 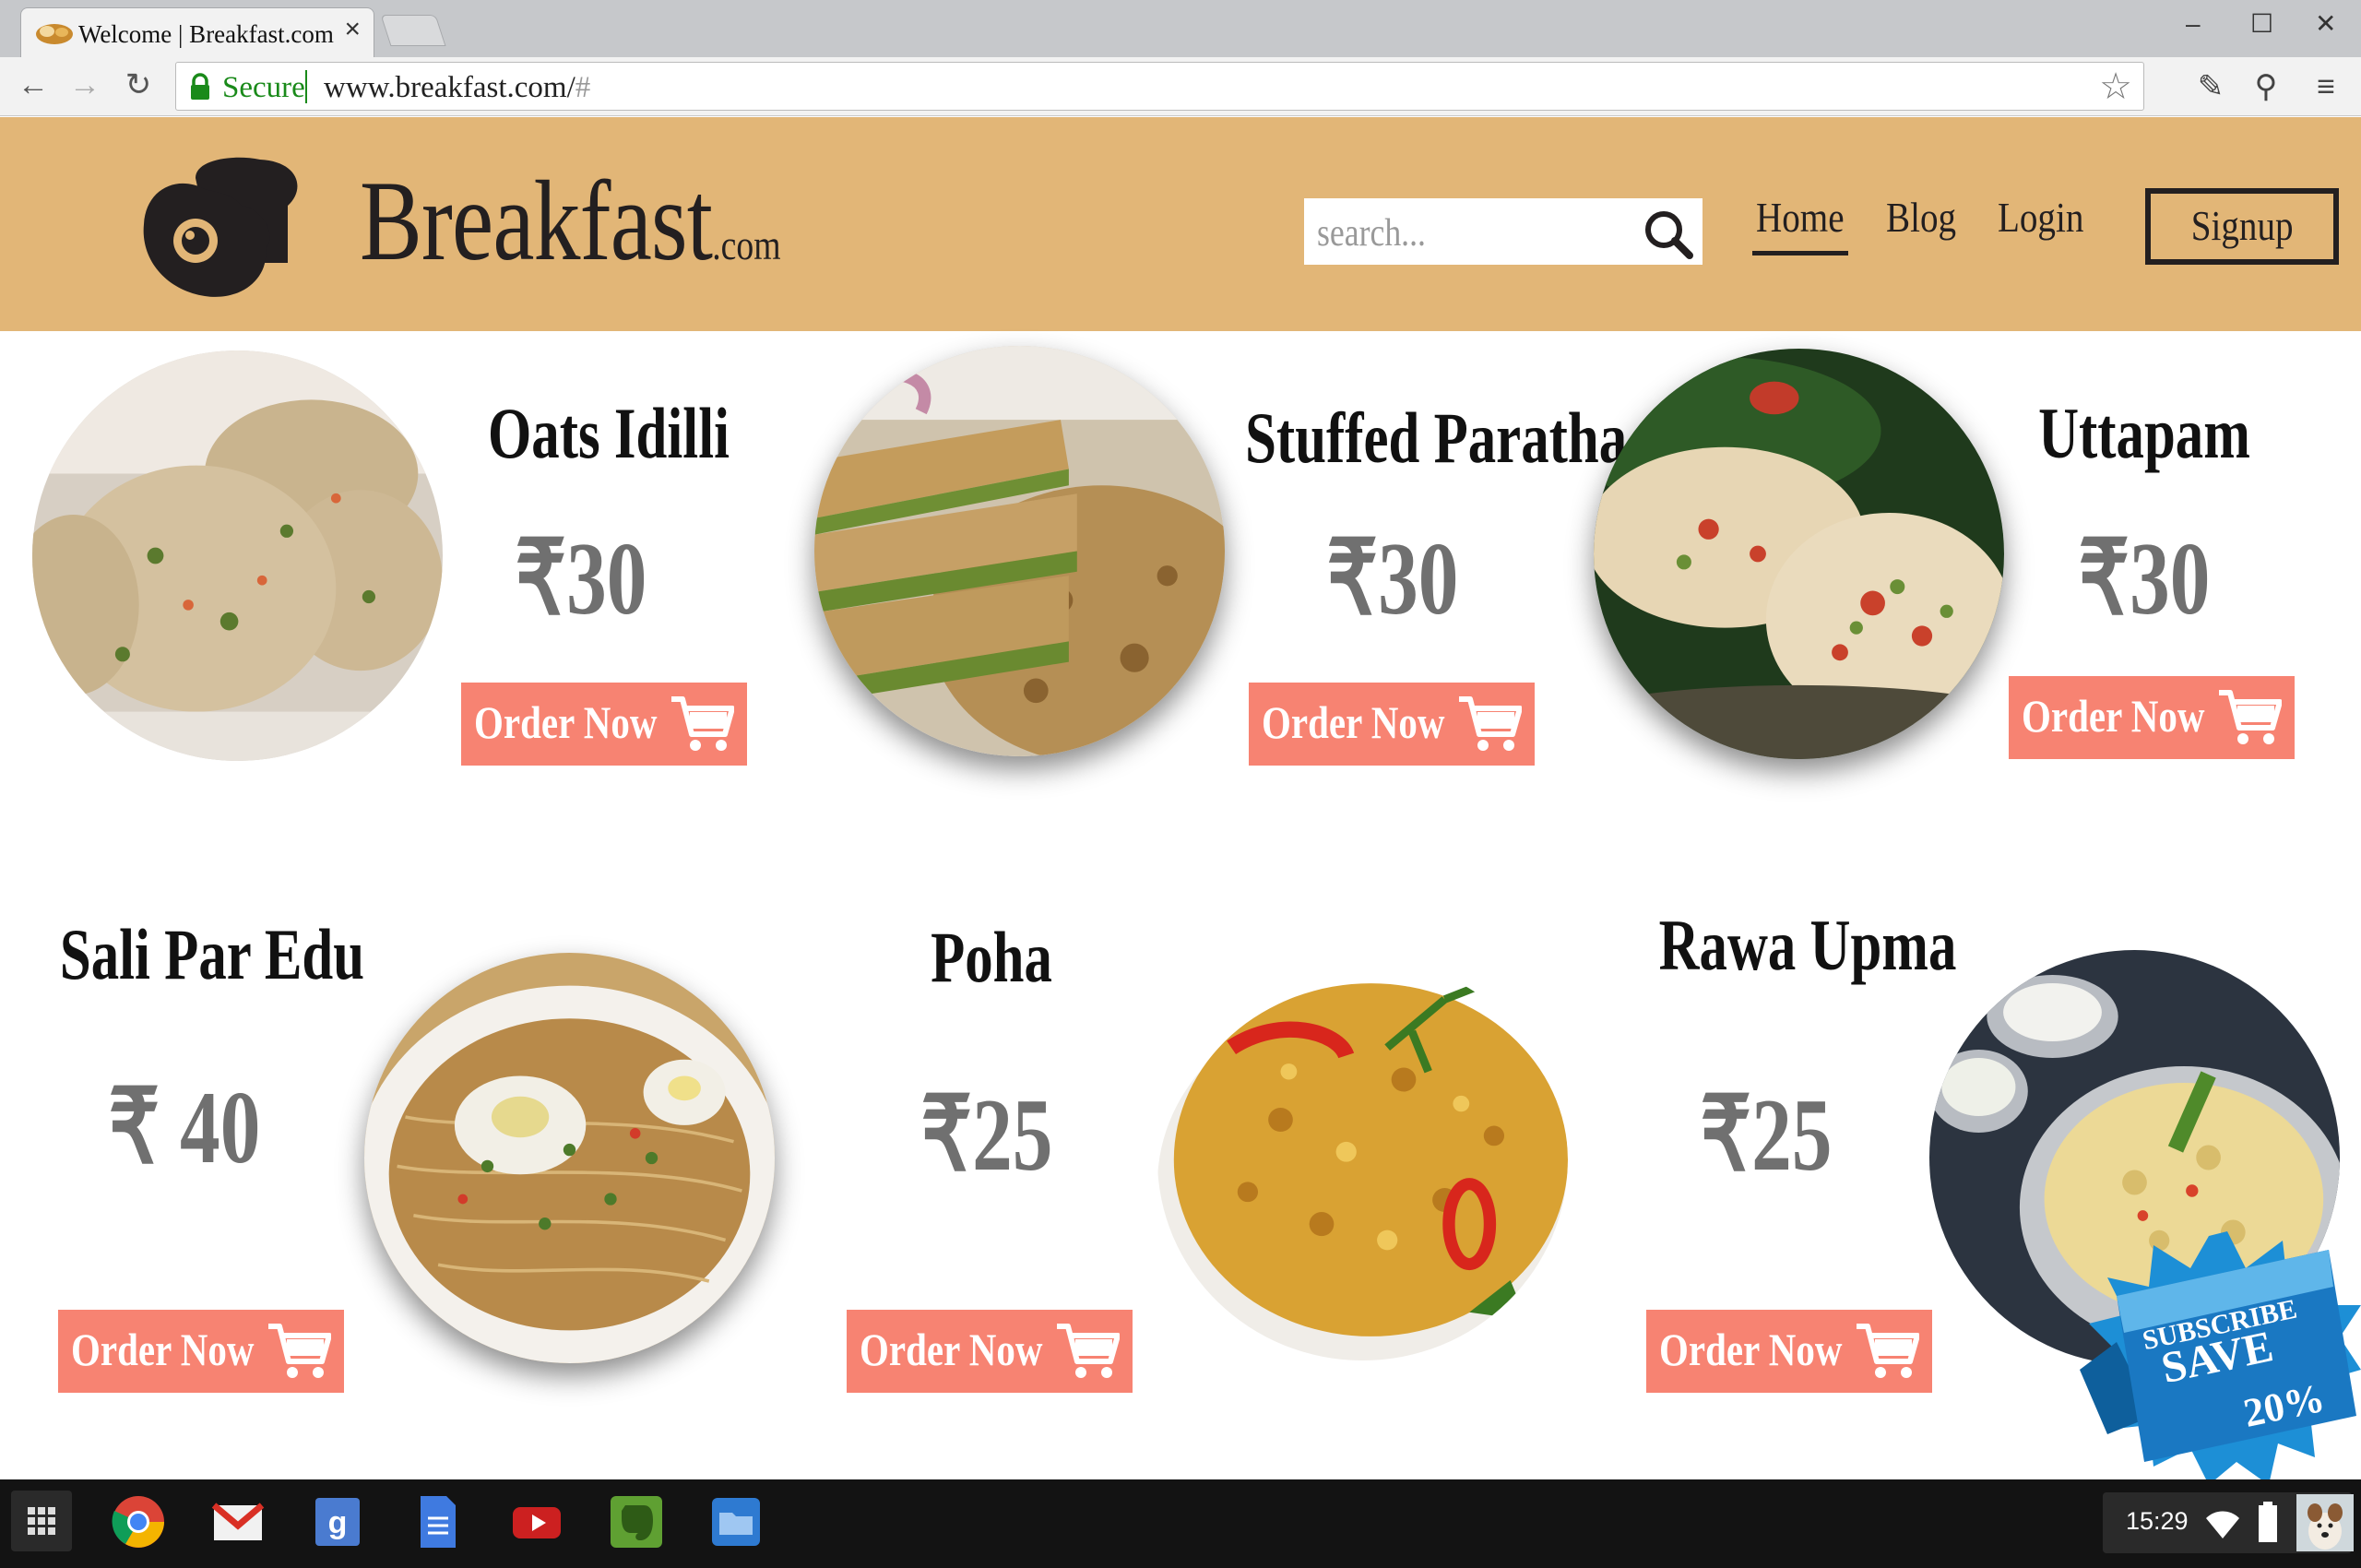 I want to click on site-brand: Breakfast.com, so click(x=570, y=221).